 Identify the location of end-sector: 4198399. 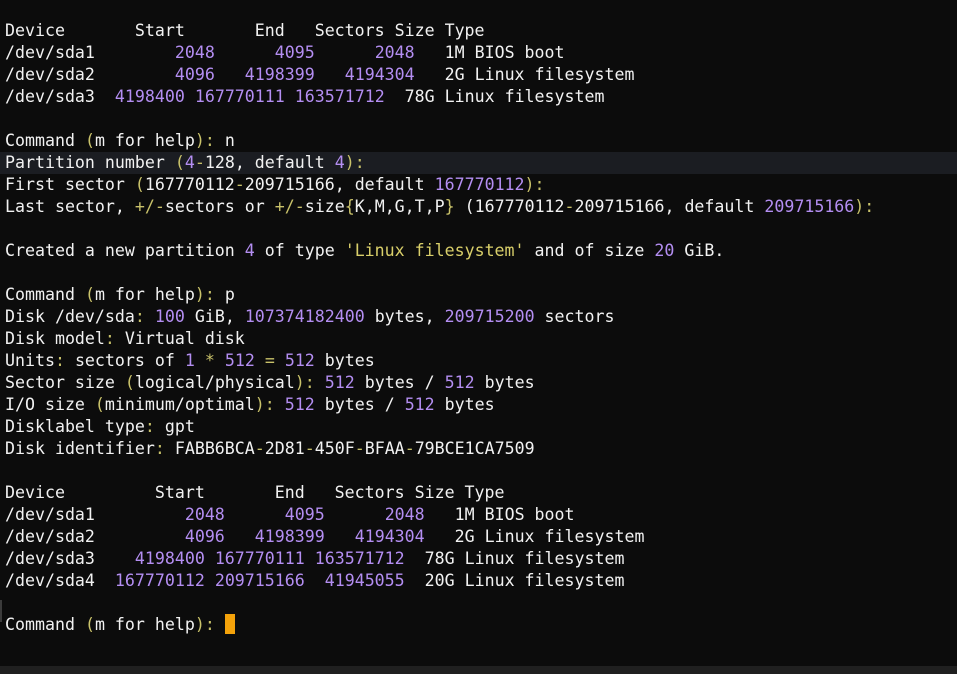
(289, 536).